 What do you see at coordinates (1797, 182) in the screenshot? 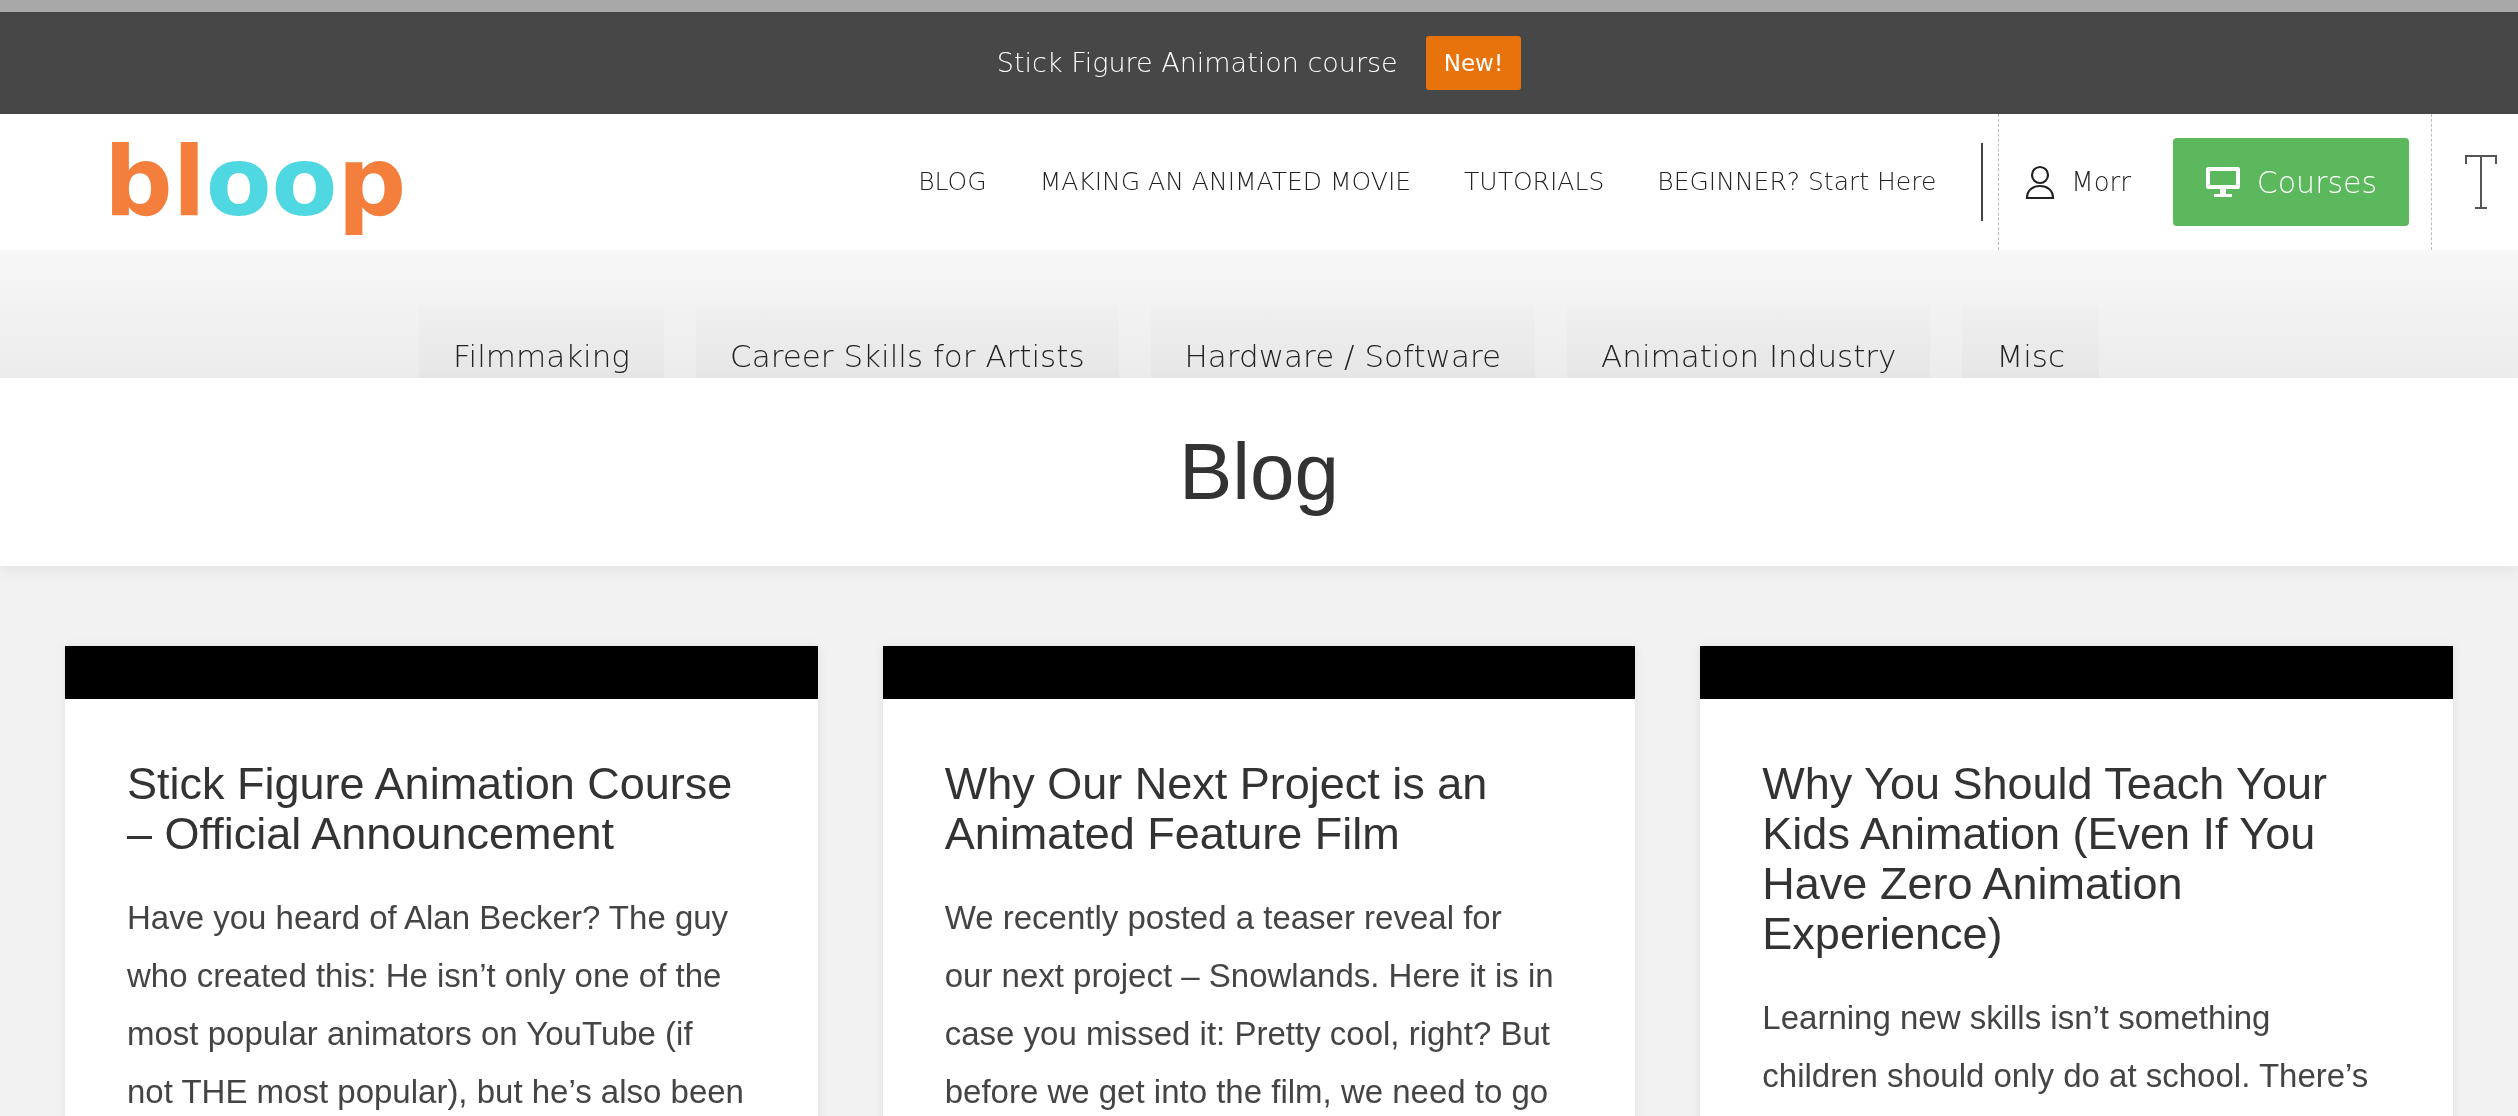
I see `nav-link: BEGINNER? Start Here` at bounding box center [1797, 182].